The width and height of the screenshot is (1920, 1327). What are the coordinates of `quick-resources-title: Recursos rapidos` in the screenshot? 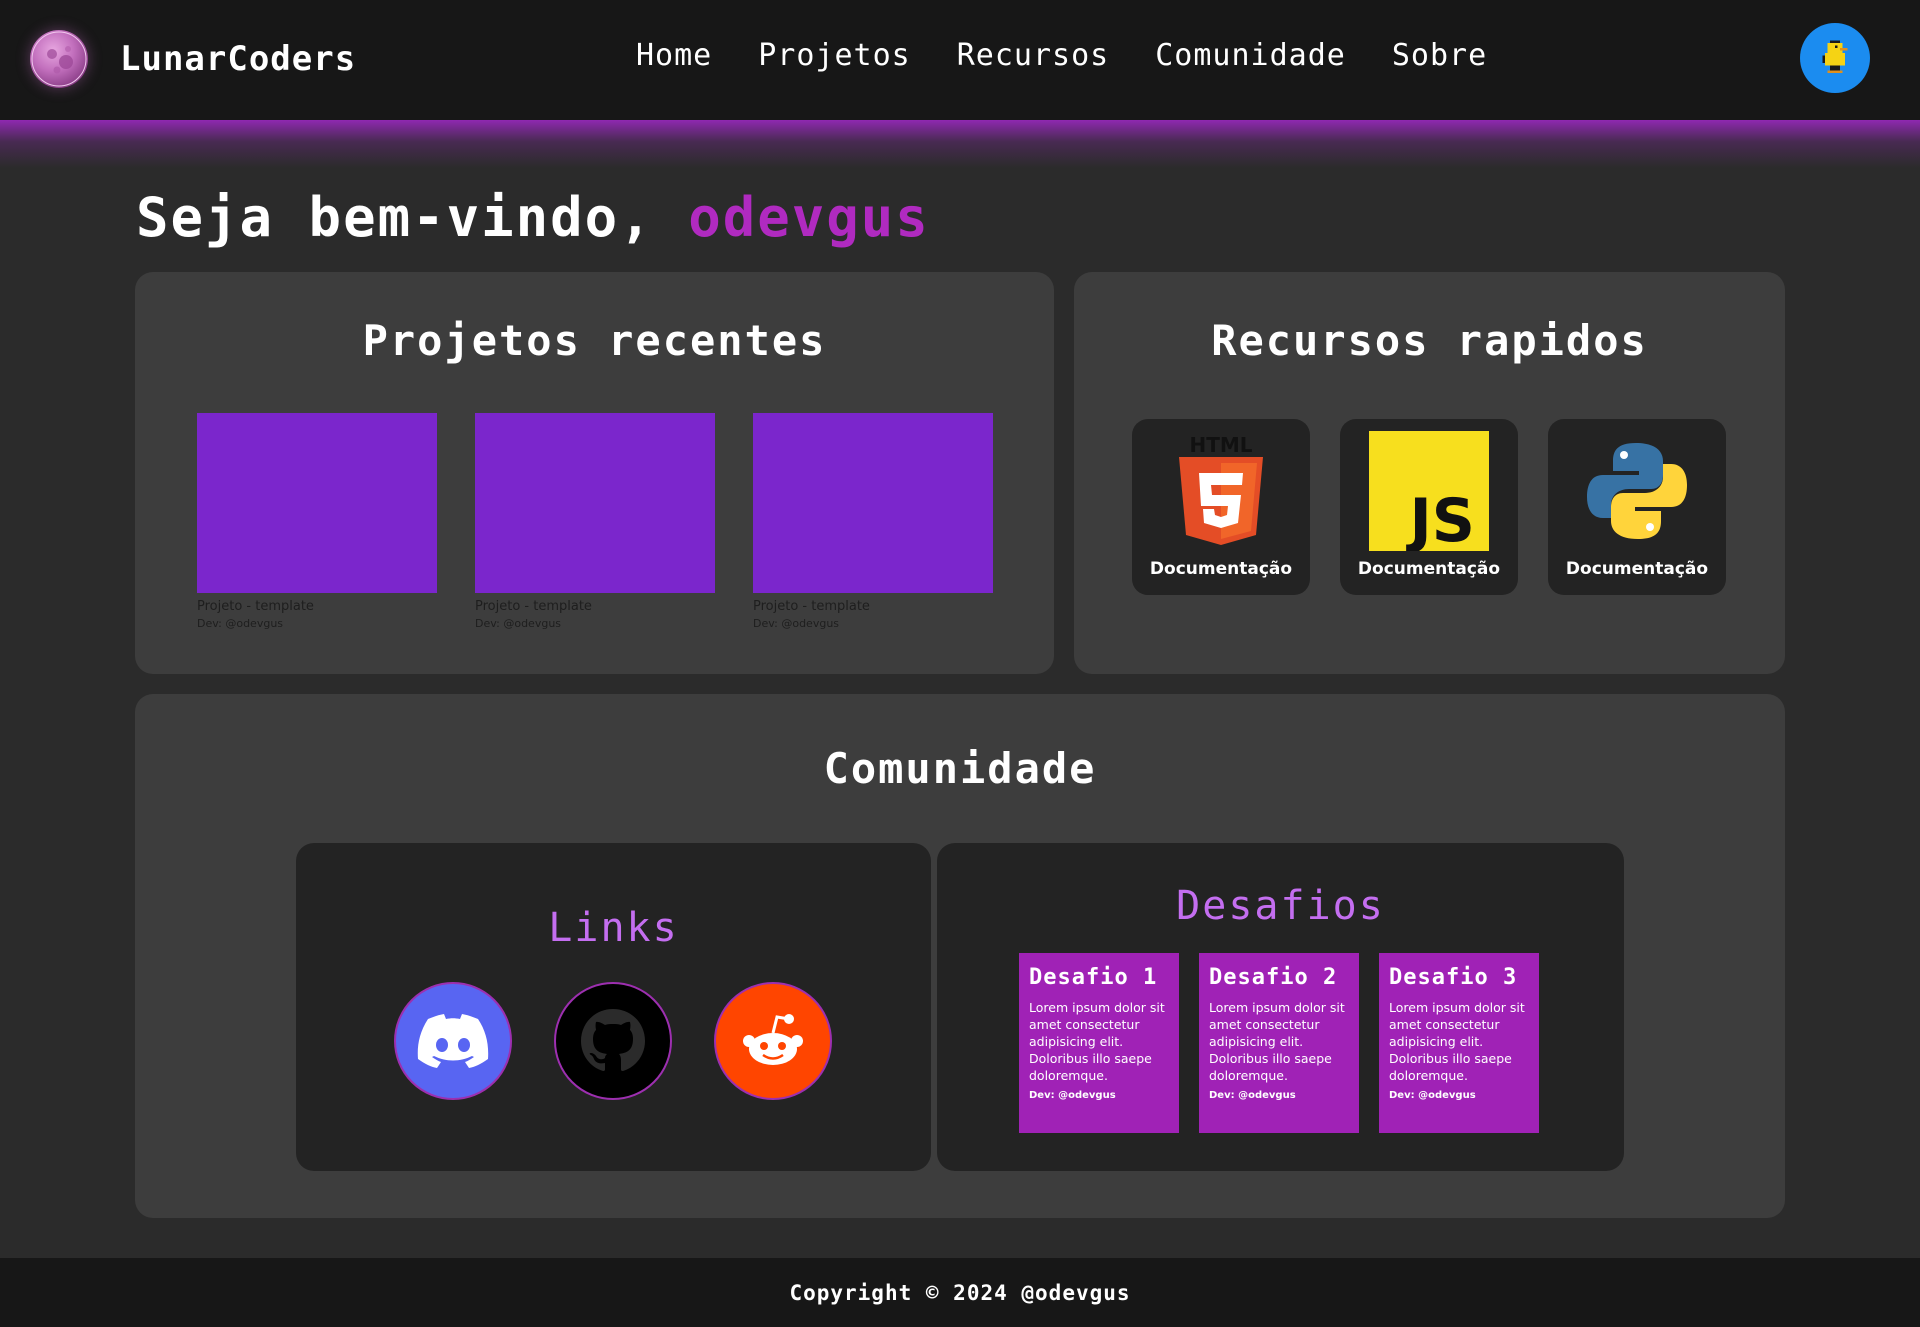 It's located at (1429, 340).